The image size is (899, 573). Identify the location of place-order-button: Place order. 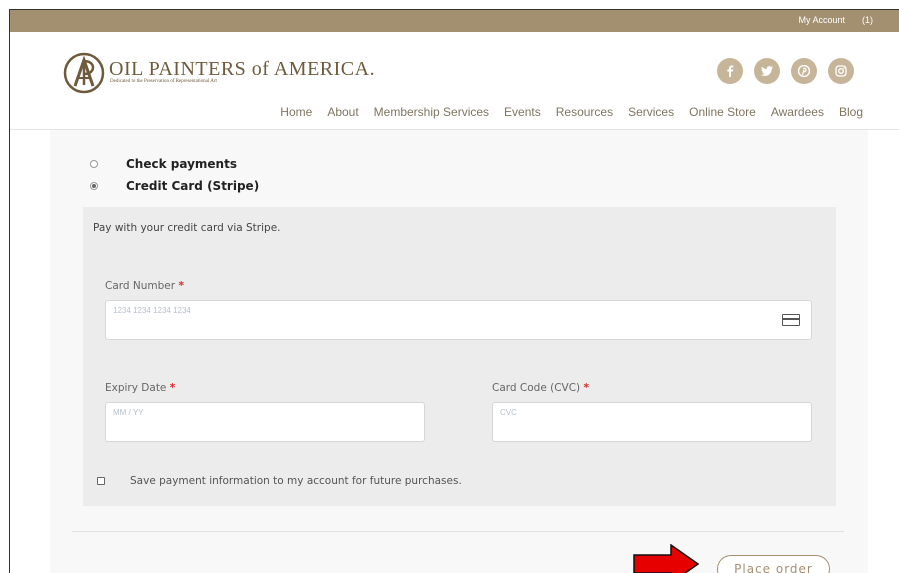
(773, 564).